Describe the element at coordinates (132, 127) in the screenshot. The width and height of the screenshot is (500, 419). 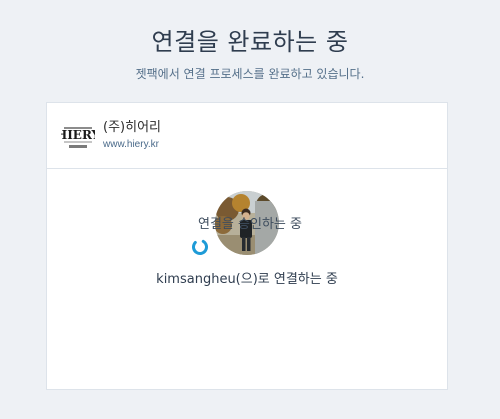
I see `site-name: (주)히어리` at that location.